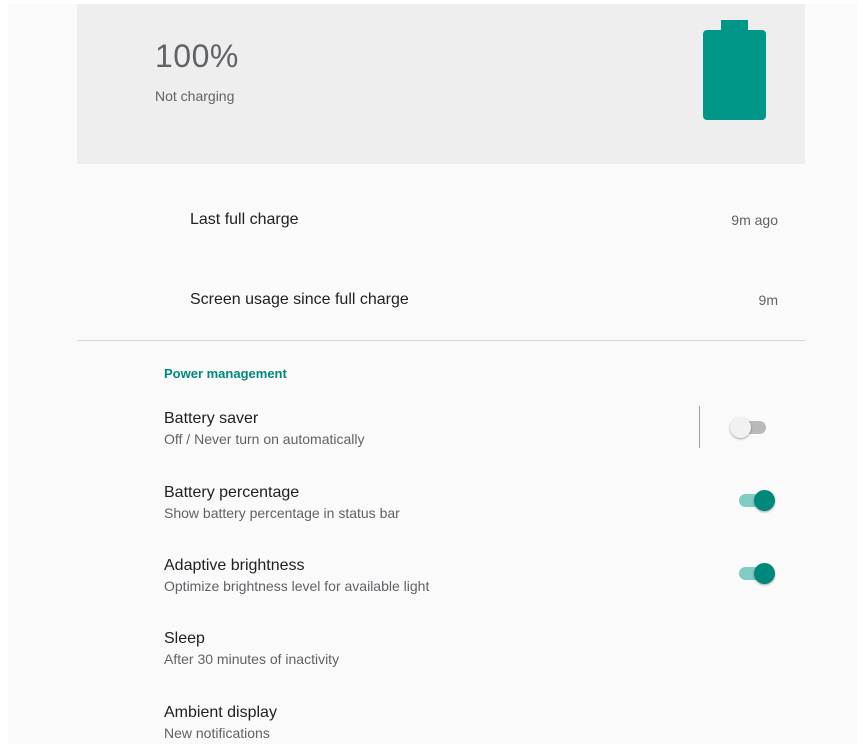 This screenshot has height=744, width=863. I want to click on last-full-charge-value: 9m ago, so click(754, 220).